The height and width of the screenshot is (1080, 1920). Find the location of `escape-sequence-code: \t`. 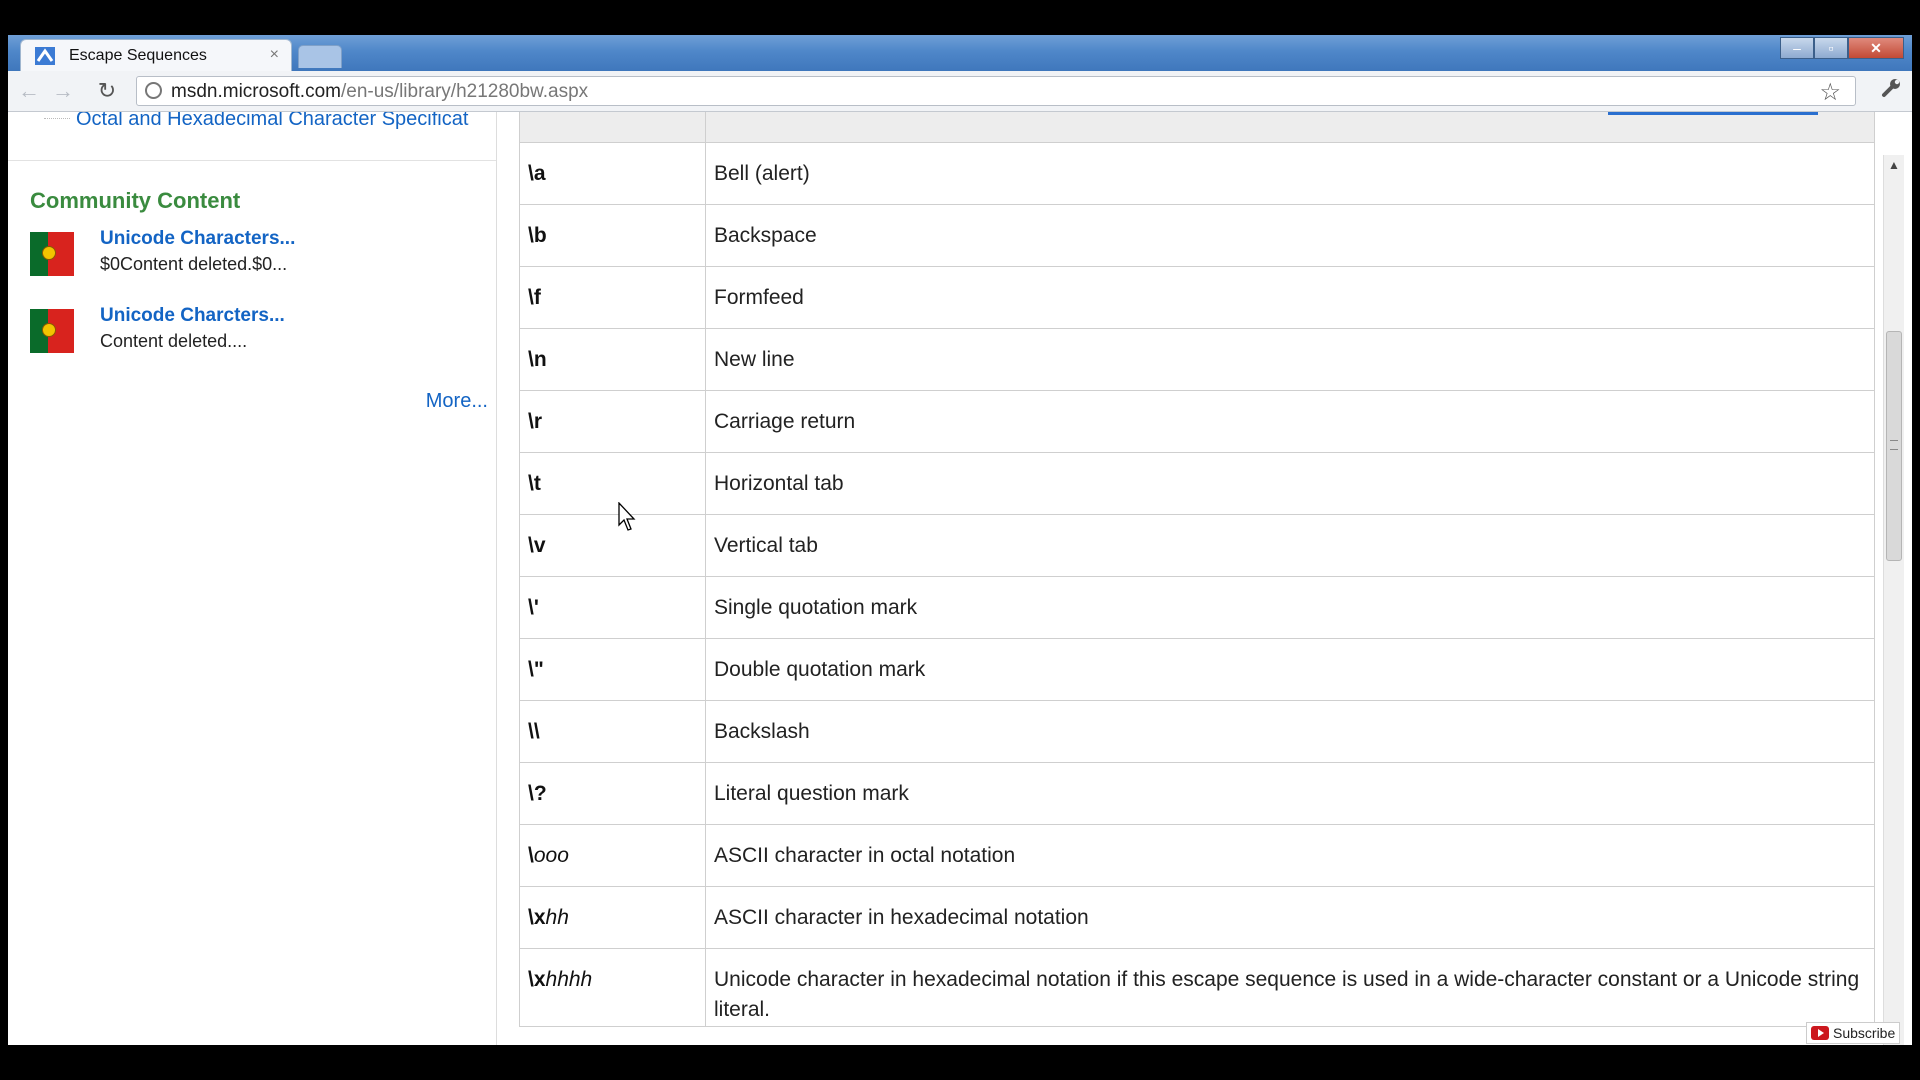

escape-sequence-code: \t is located at coordinates (534, 483).